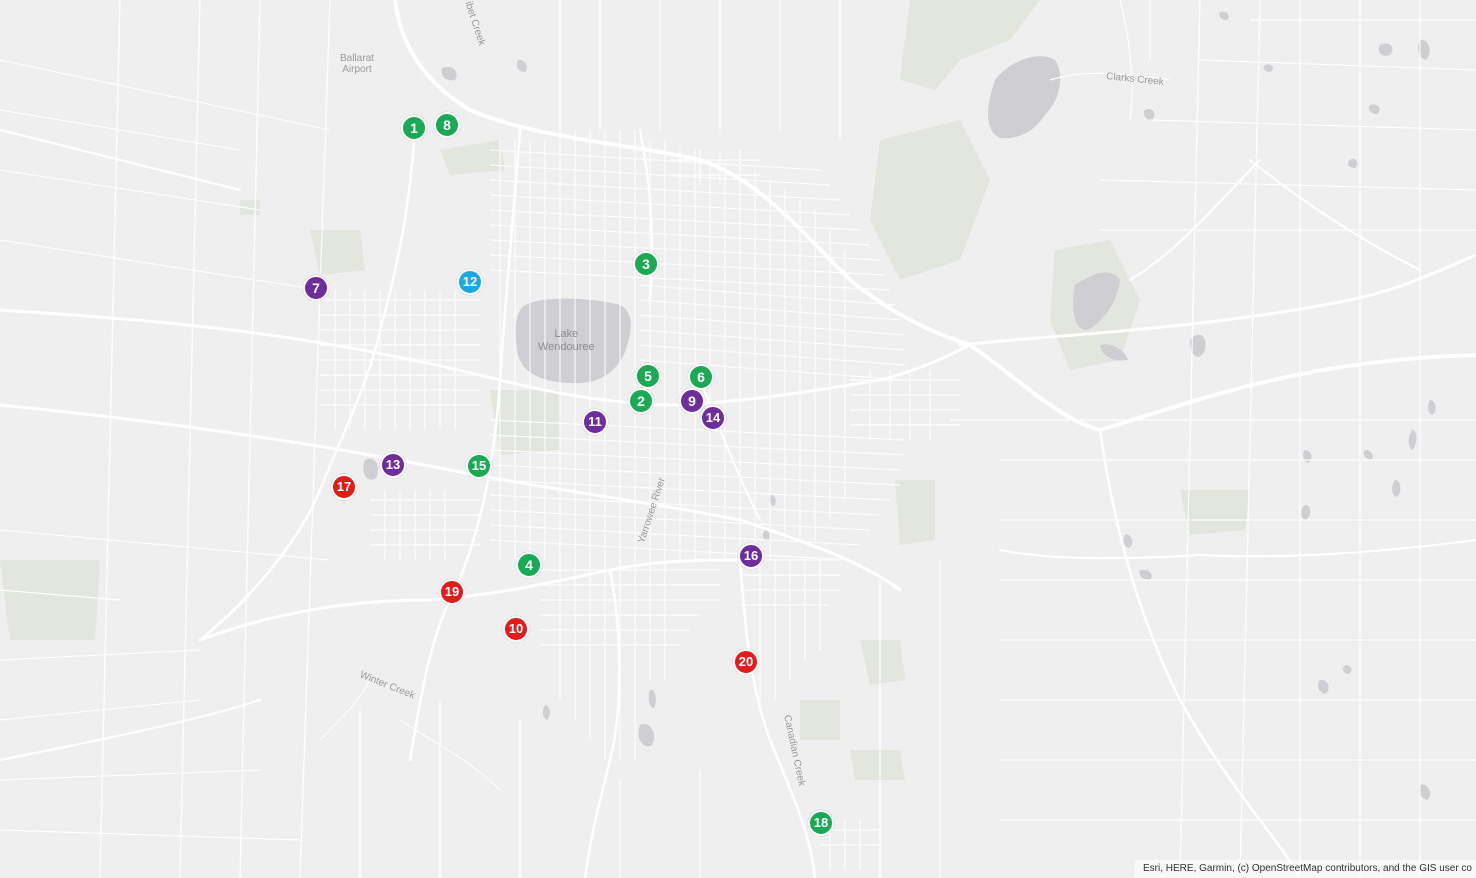  What do you see at coordinates (701, 377) in the screenshot?
I see `map-marker-6: 6` at bounding box center [701, 377].